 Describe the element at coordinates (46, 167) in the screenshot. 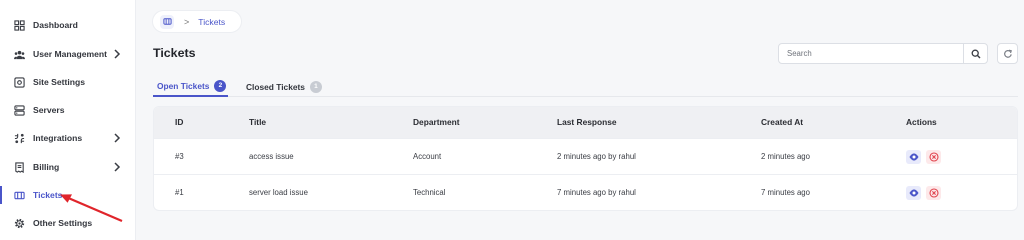

I see `sidebar-item-label: Billing` at that location.